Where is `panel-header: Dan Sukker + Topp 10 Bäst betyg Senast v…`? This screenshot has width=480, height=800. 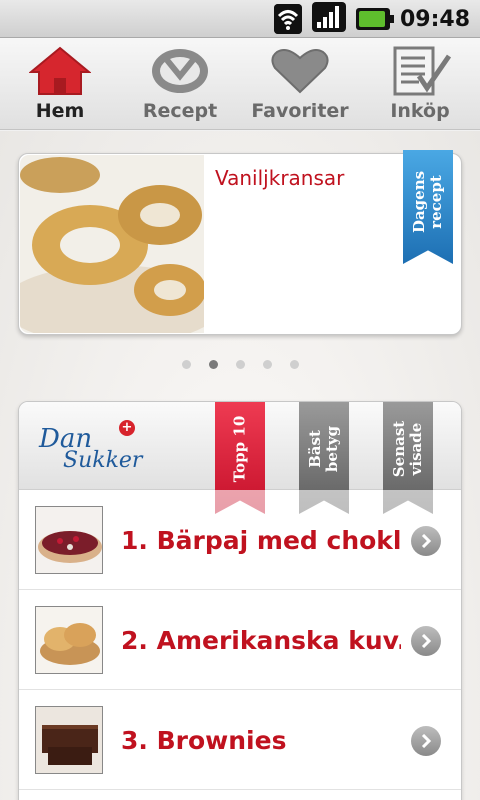 panel-header: Dan Sukker + Topp 10 Bäst betyg Senast v… is located at coordinates (240, 458).